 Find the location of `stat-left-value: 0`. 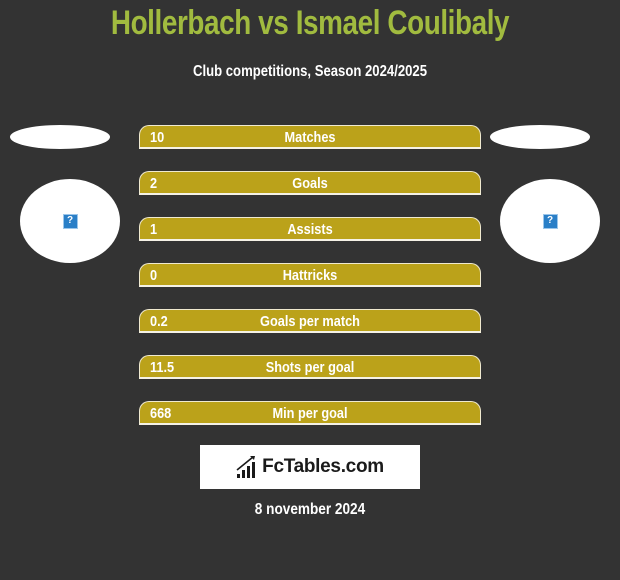

stat-left-value: 0 is located at coordinates (154, 275).